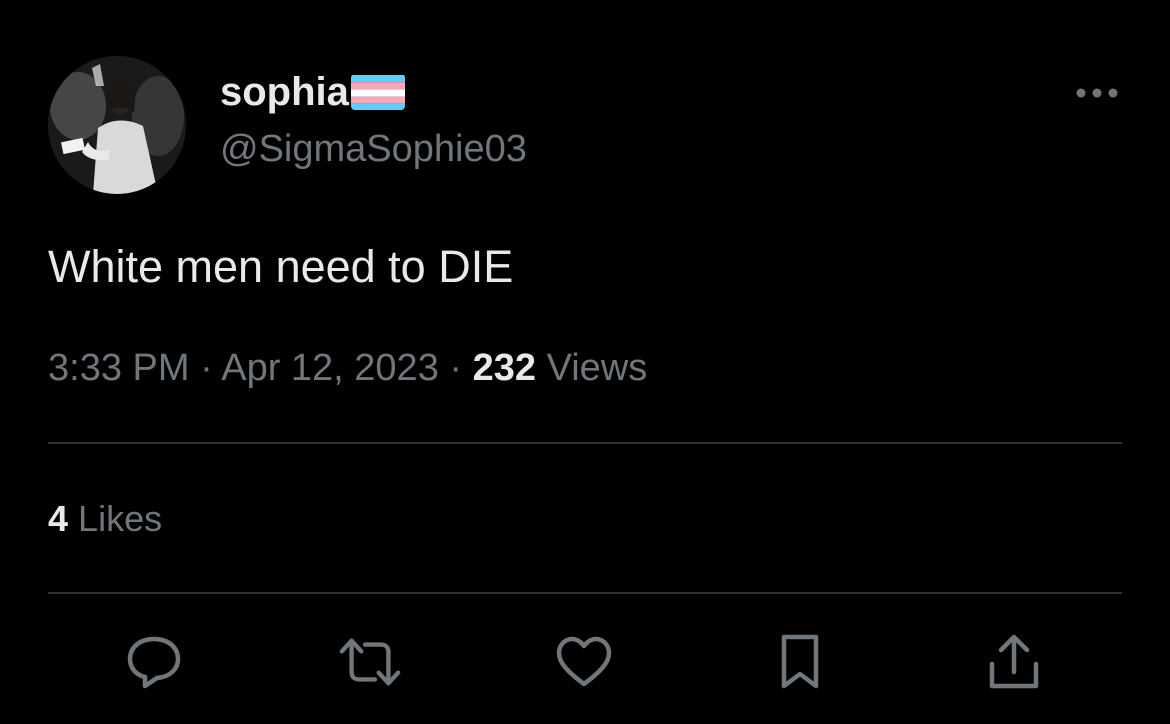  I want to click on tweet-time: 3:33 PM, so click(119, 368).